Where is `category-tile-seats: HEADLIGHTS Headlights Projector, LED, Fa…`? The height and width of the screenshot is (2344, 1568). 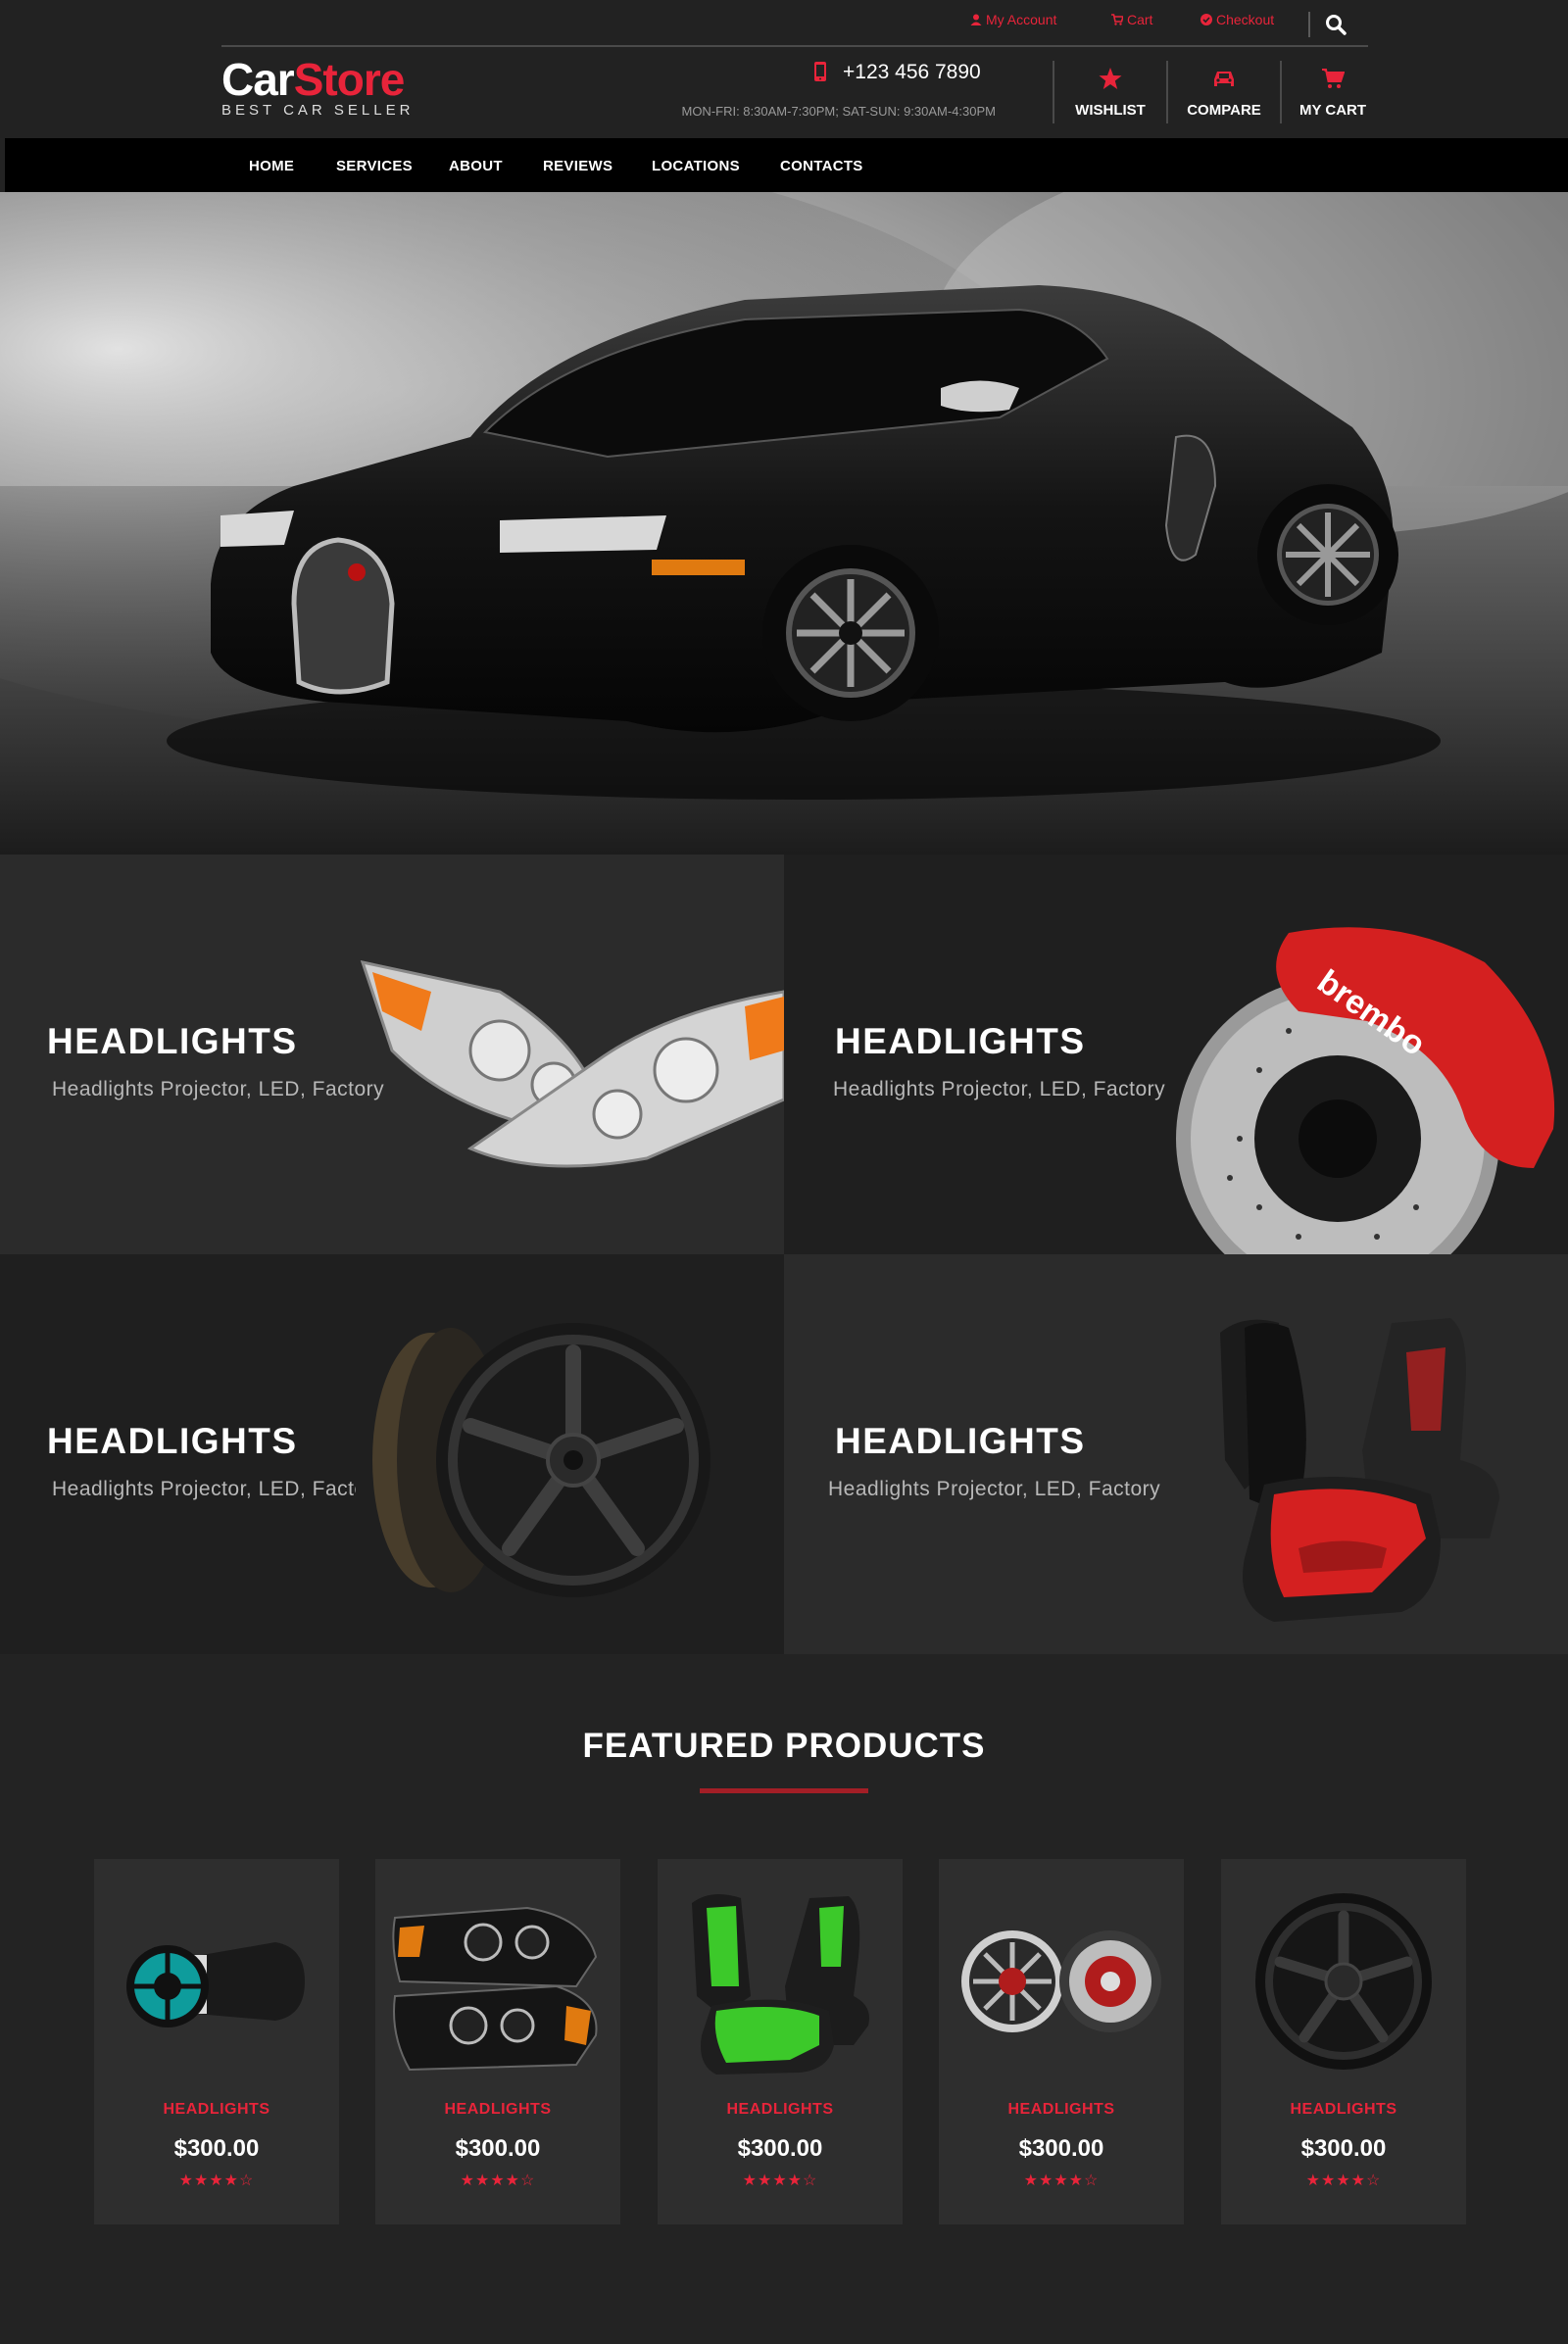 category-tile-seats: HEADLIGHTS Headlights Projector, LED, Fa… is located at coordinates (1176, 1454).